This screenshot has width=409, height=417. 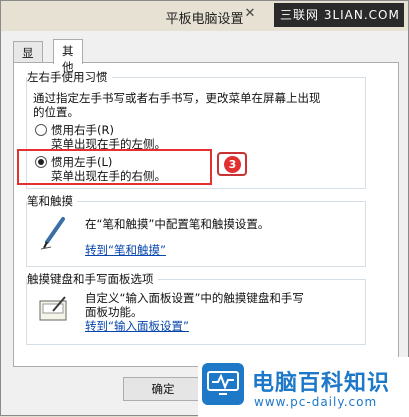 I want to click on pen-touch-title: 笔和触摸, so click(x=52, y=201).